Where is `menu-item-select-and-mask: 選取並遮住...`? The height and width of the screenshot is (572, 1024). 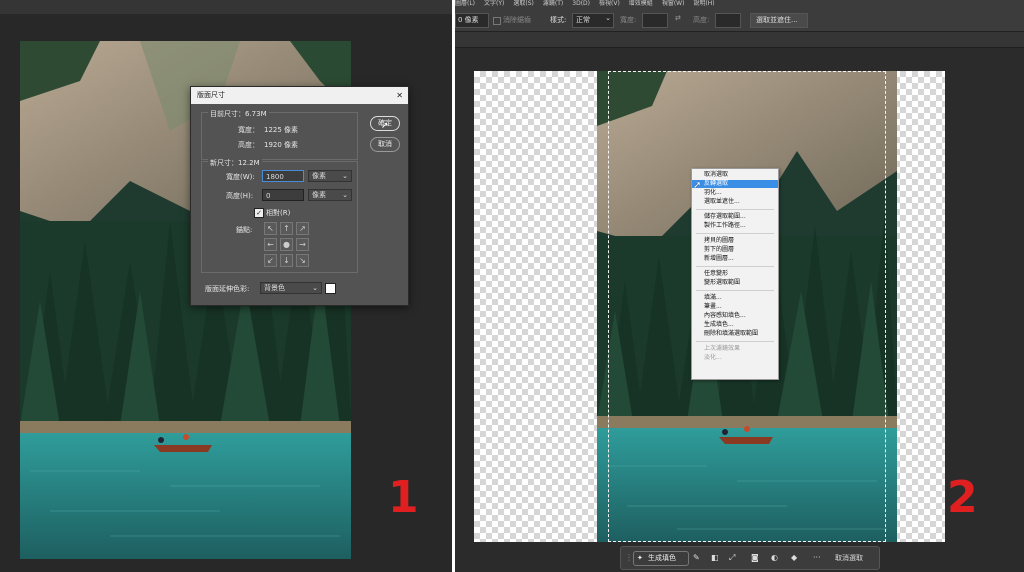 menu-item-select-and-mask: 選取並遮住... is located at coordinates (735, 202).